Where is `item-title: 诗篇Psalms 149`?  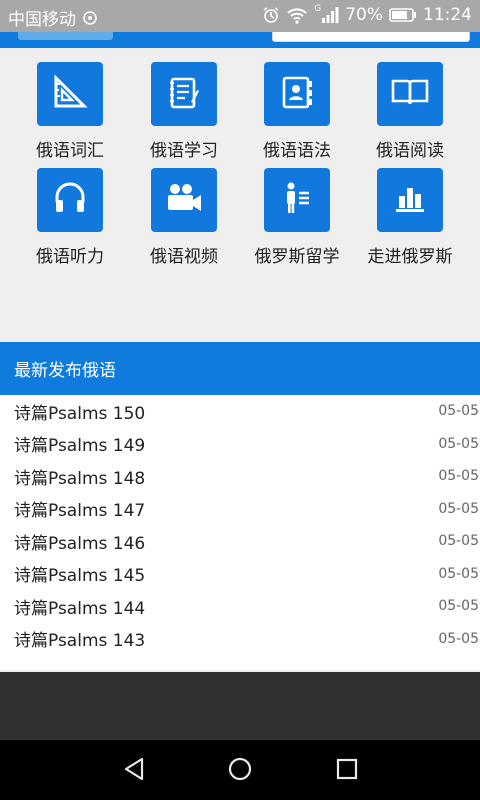
item-title: 诗篇Psalms 149 is located at coordinates (80, 446).